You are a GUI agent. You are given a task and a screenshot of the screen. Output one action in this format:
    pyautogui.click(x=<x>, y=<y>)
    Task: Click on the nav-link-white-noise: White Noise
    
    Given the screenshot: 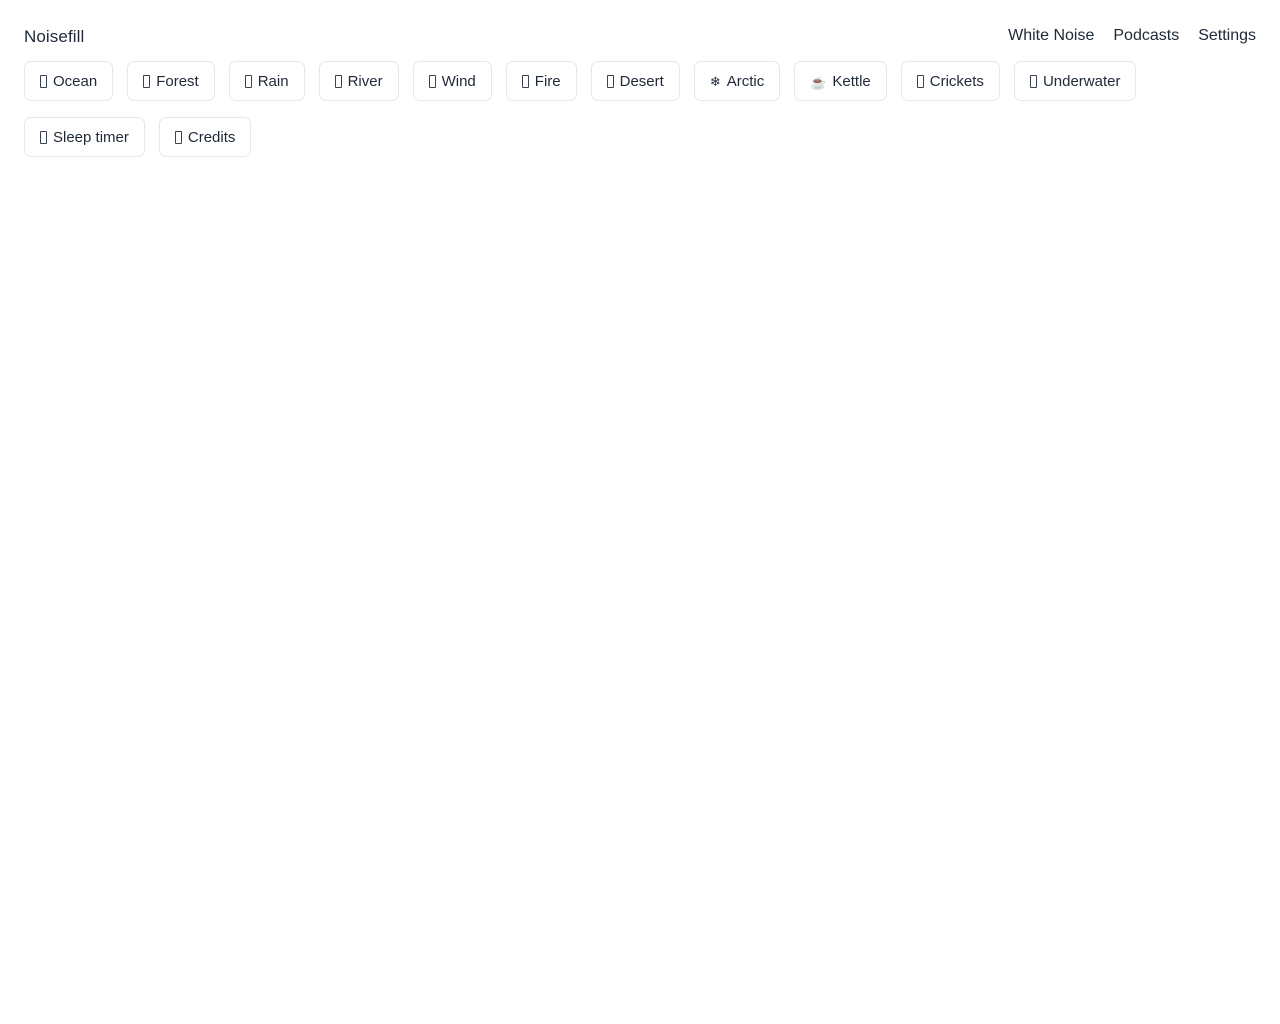 What is the action you would take?
    pyautogui.click(x=1051, y=36)
    